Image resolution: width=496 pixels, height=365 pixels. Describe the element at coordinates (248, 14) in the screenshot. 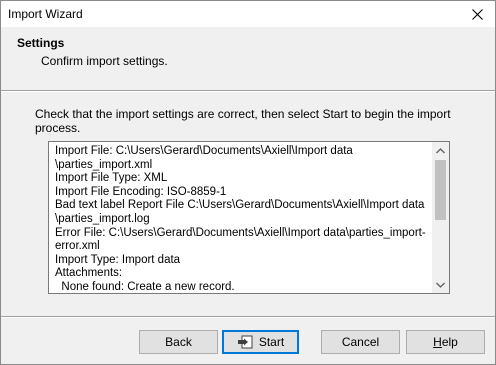

I see `title-bar: Import Wizard` at that location.